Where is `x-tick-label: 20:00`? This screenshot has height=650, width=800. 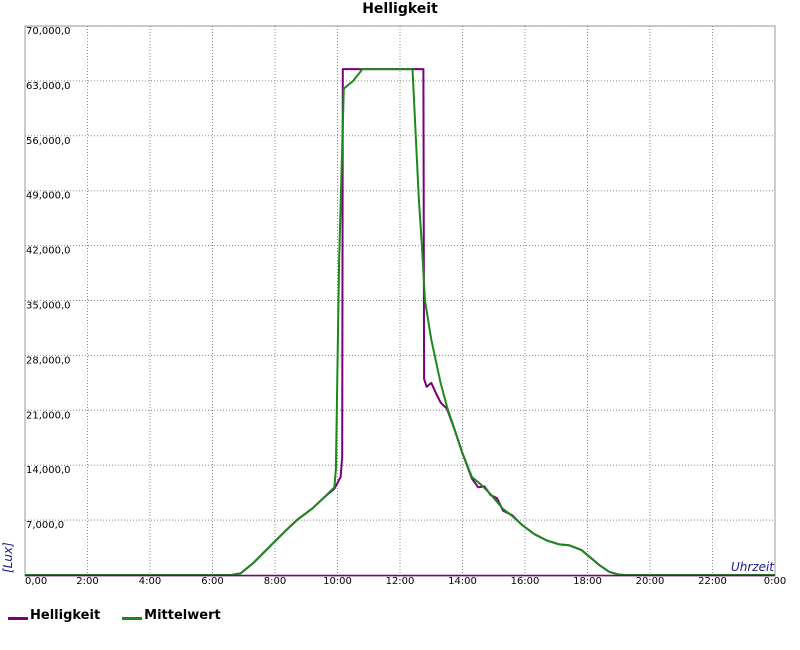
x-tick-label: 20:00 is located at coordinates (650, 581).